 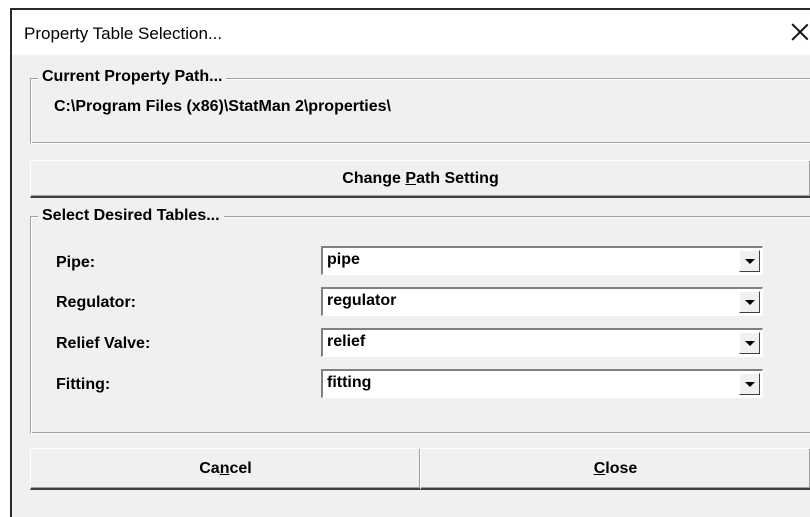 I want to click on pipe-label: Pipe:, so click(x=76, y=262).